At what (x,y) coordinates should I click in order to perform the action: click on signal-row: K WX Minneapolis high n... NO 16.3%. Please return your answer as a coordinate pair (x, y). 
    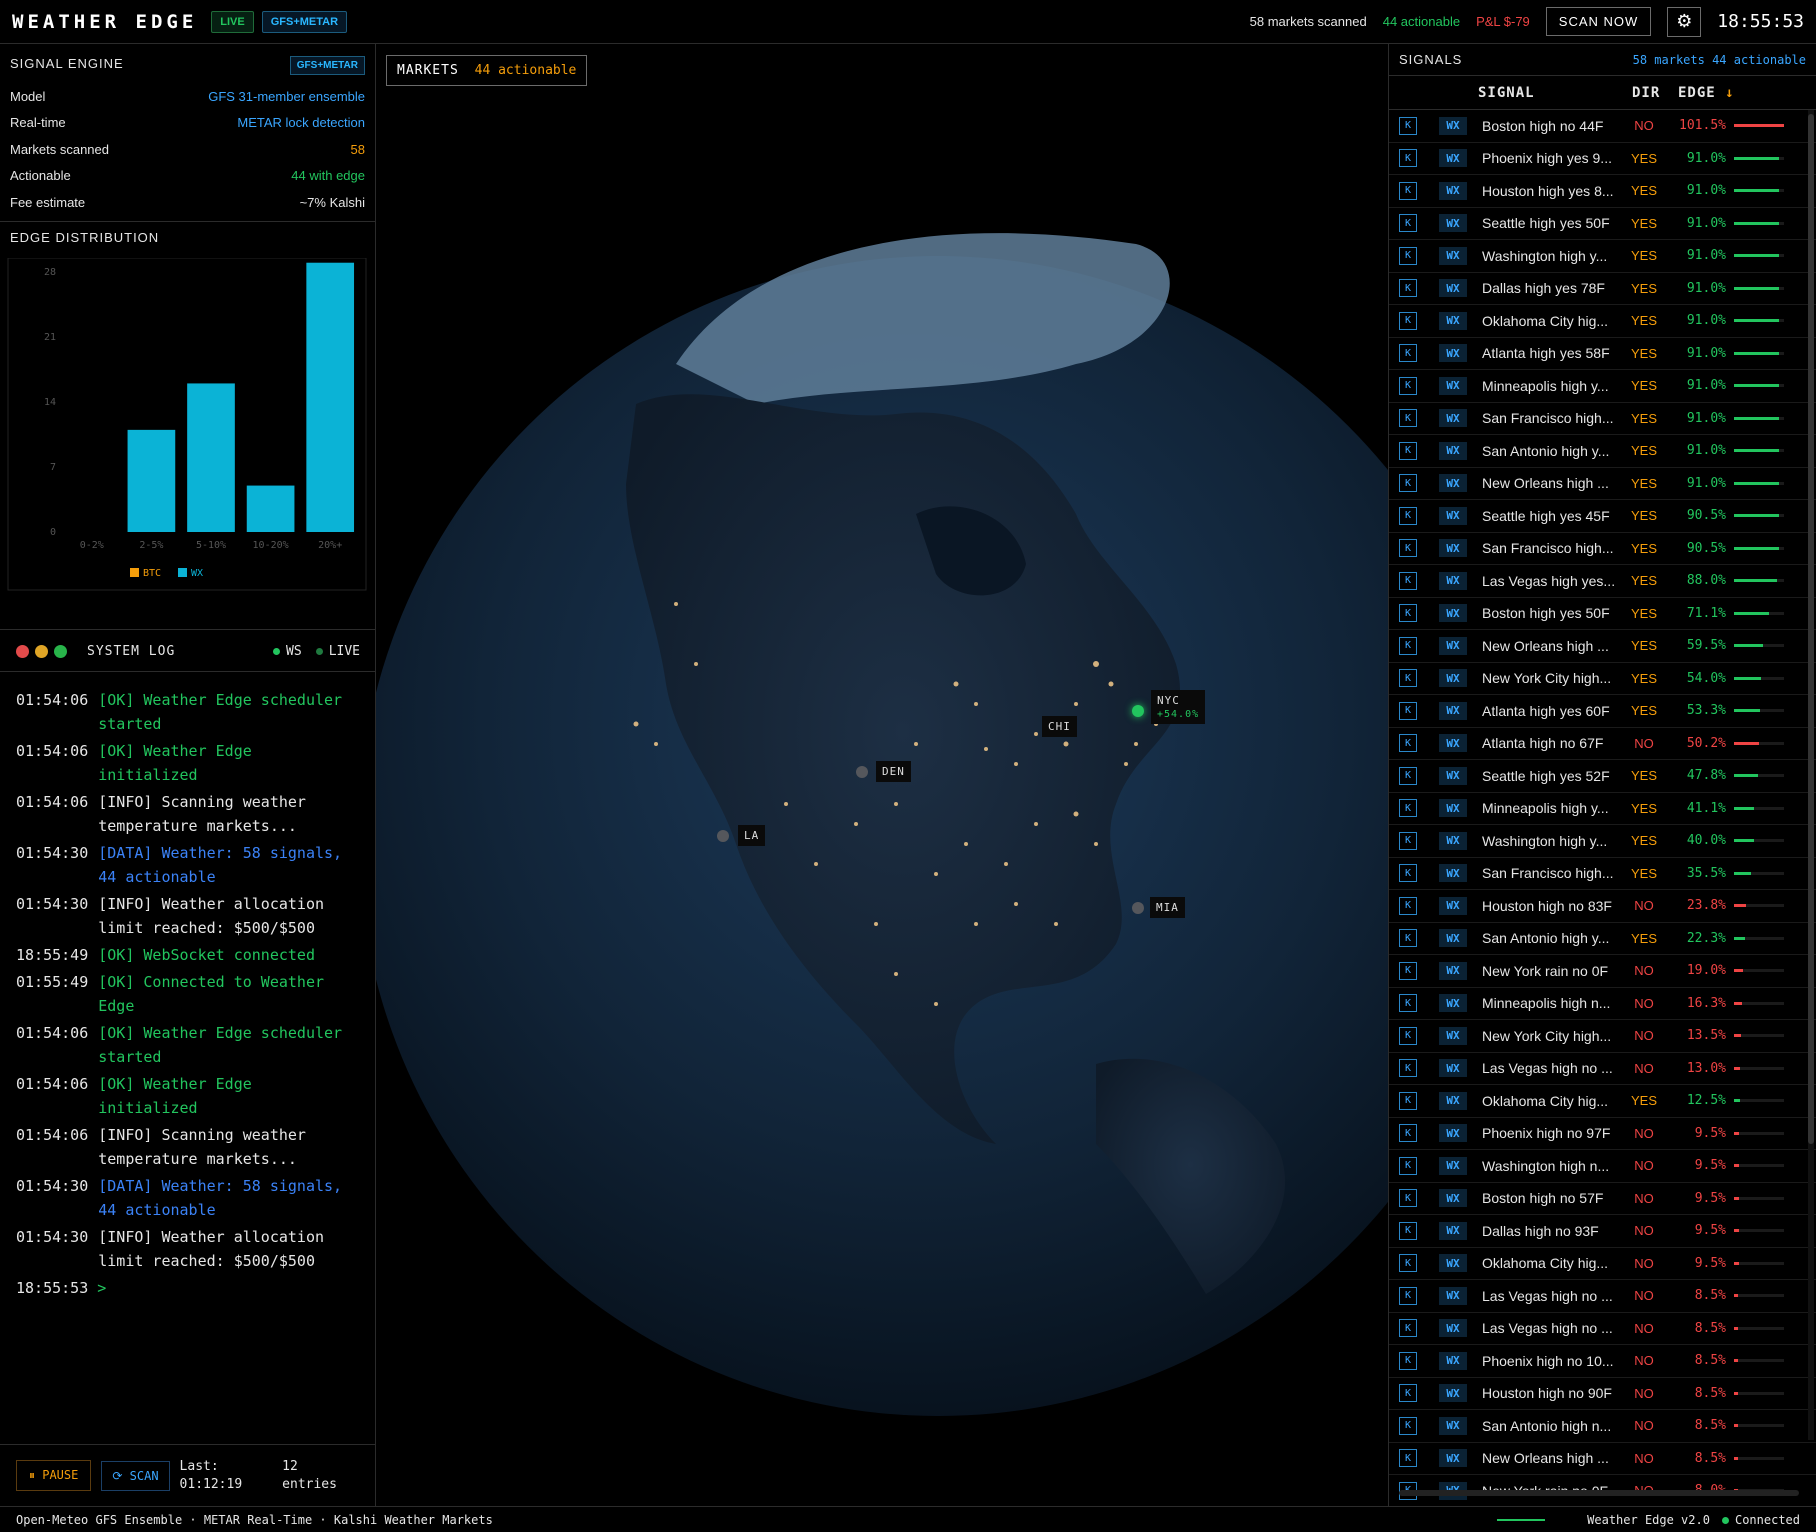
    Looking at the image, I should click on (1602, 1004).